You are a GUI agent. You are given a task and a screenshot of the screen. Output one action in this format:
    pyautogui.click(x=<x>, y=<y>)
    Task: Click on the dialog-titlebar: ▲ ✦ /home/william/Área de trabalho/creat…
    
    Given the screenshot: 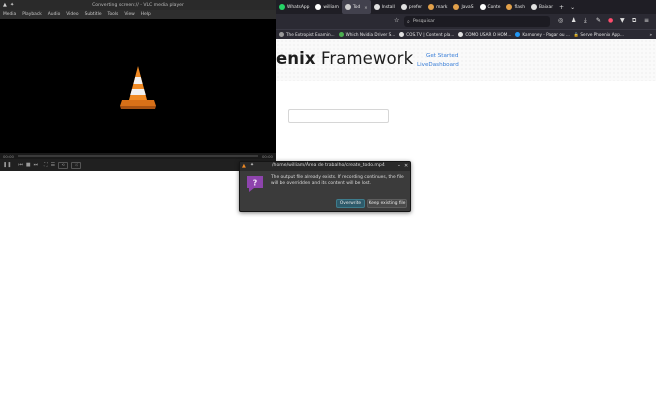 What is the action you would take?
    pyautogui.click(x=325, y=166)
    